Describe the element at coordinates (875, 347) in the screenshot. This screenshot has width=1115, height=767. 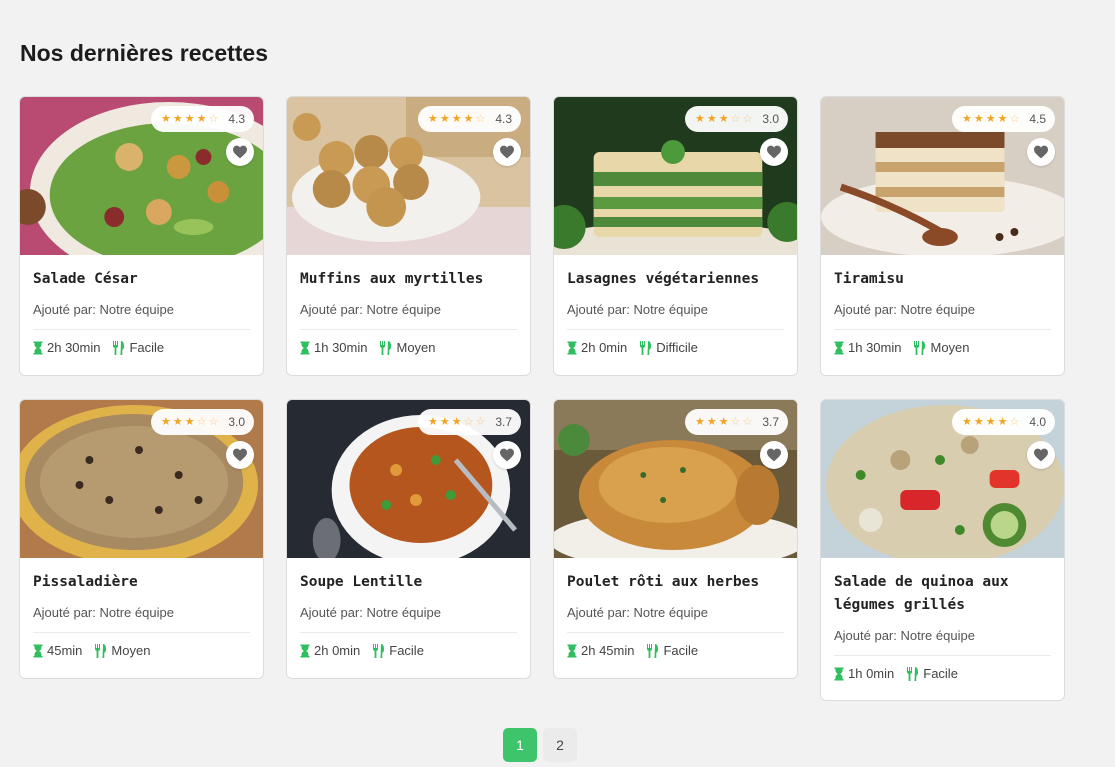
I see `duration-value: 1h 30min` at that location.